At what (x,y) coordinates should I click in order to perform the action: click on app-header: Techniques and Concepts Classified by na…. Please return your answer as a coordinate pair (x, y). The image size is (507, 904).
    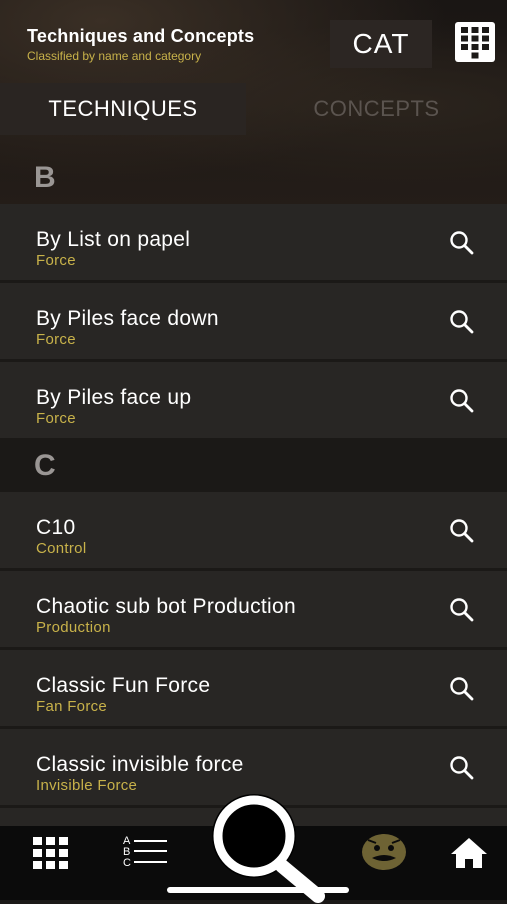
    Looking at the image, I should click on (253, 41).